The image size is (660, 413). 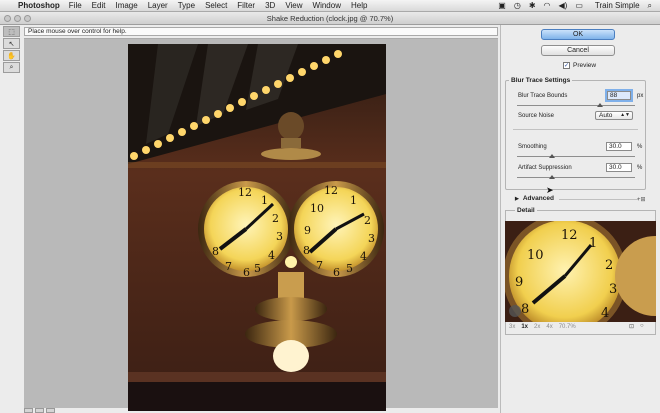 I want to click on preview-checkbox: ✓ Preview, so click(x=579, y=65).